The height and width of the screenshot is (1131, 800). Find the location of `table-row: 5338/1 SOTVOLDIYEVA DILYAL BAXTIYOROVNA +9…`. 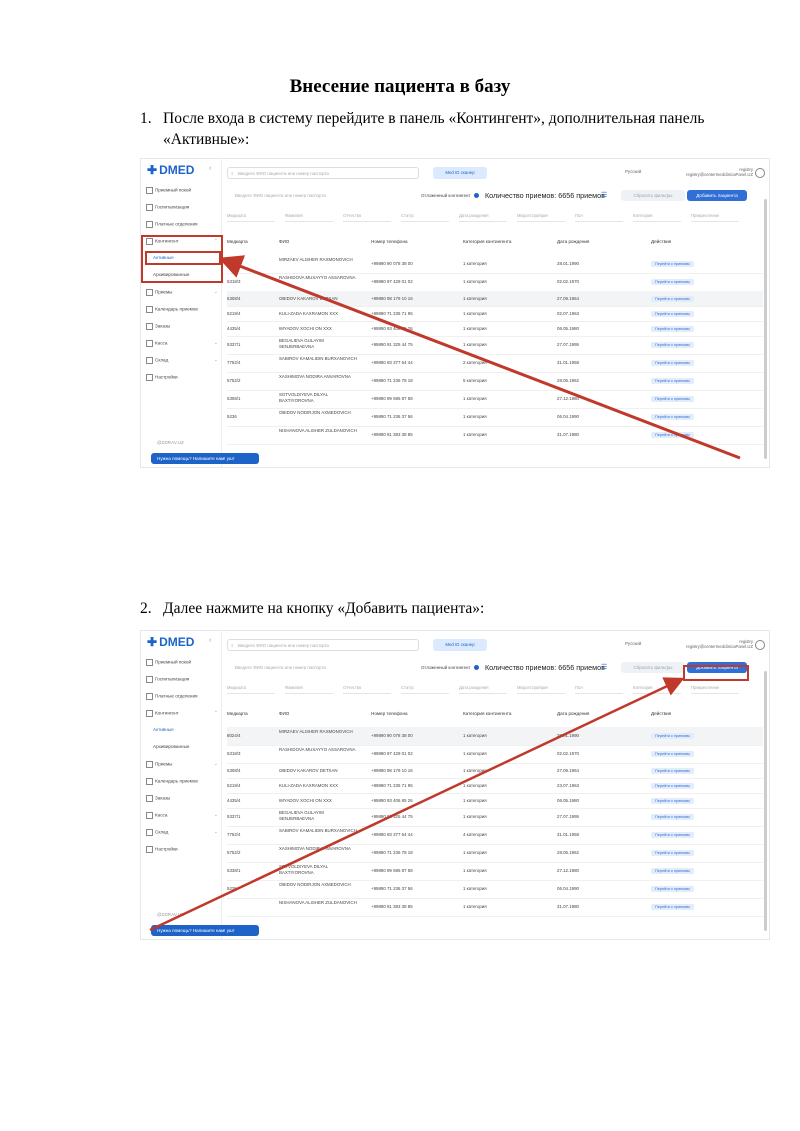

table-row: 5338/1 SOTVOLDIYEVA DILYAL BAXTIYOROVNA +9… is located at coordinates (495, 871).